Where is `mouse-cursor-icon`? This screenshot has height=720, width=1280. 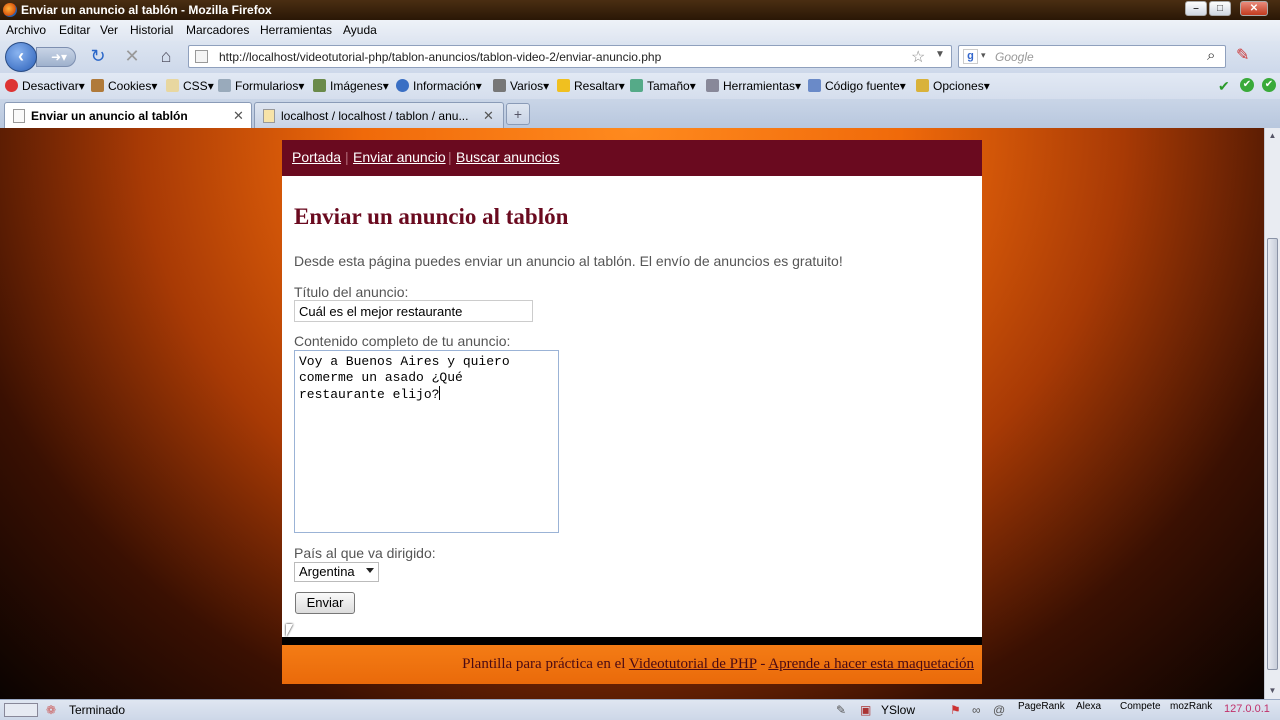 mouse-cursor-icon is located at coordinates (289, 630).